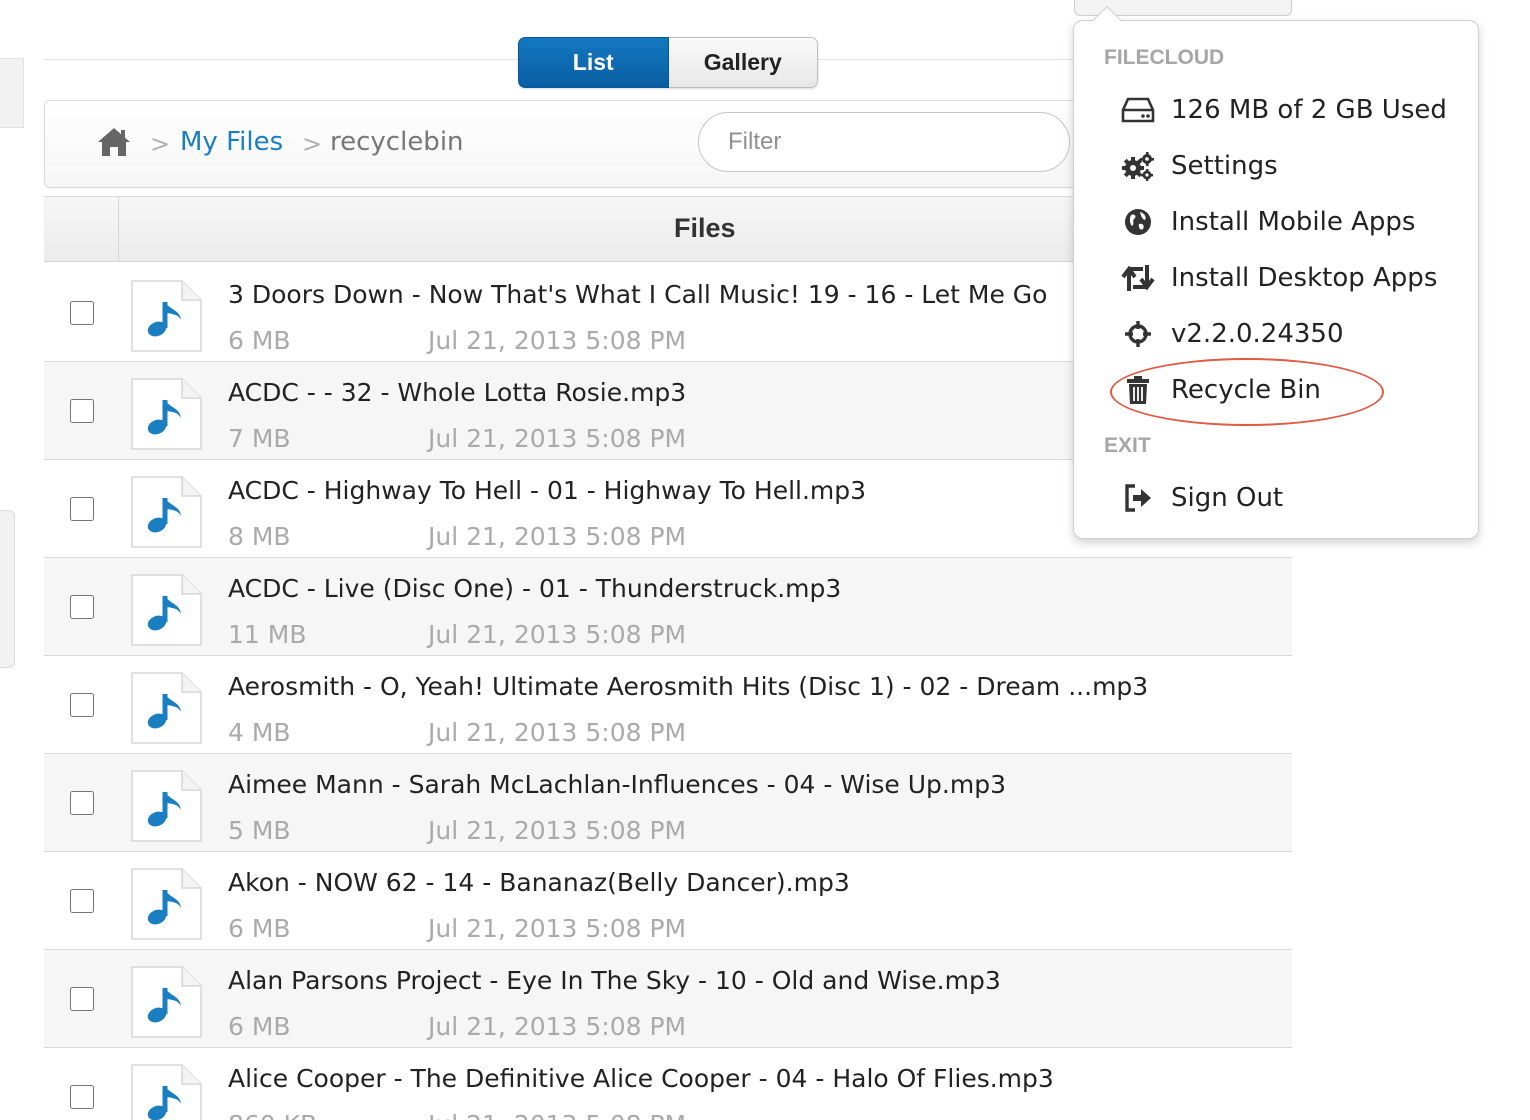 The image size is (1530, 1120). I want to click on home-icon, so click(114, 142).